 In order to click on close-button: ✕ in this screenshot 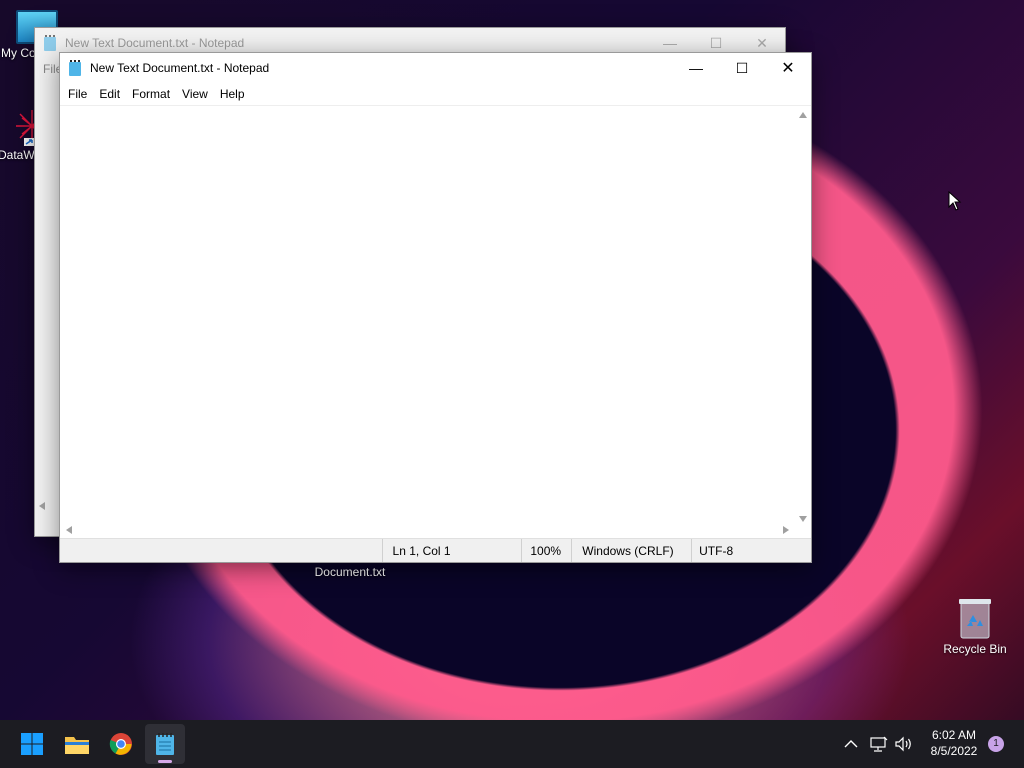, I will do `click(788, 68)`.